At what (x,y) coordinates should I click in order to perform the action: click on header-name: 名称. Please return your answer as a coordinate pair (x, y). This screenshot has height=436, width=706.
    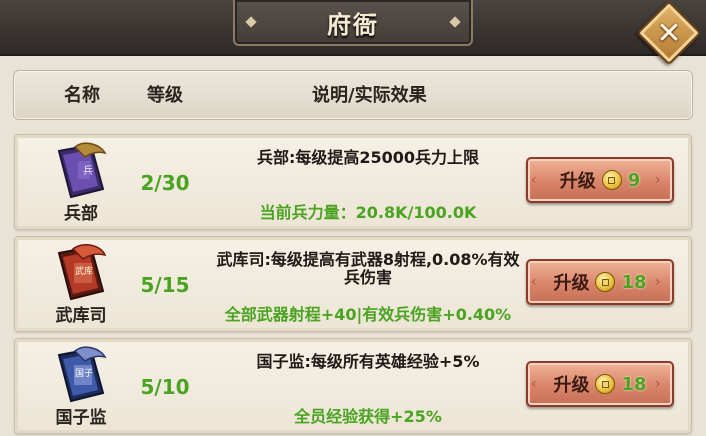
    Looking at the image, I should click on (82, 95).